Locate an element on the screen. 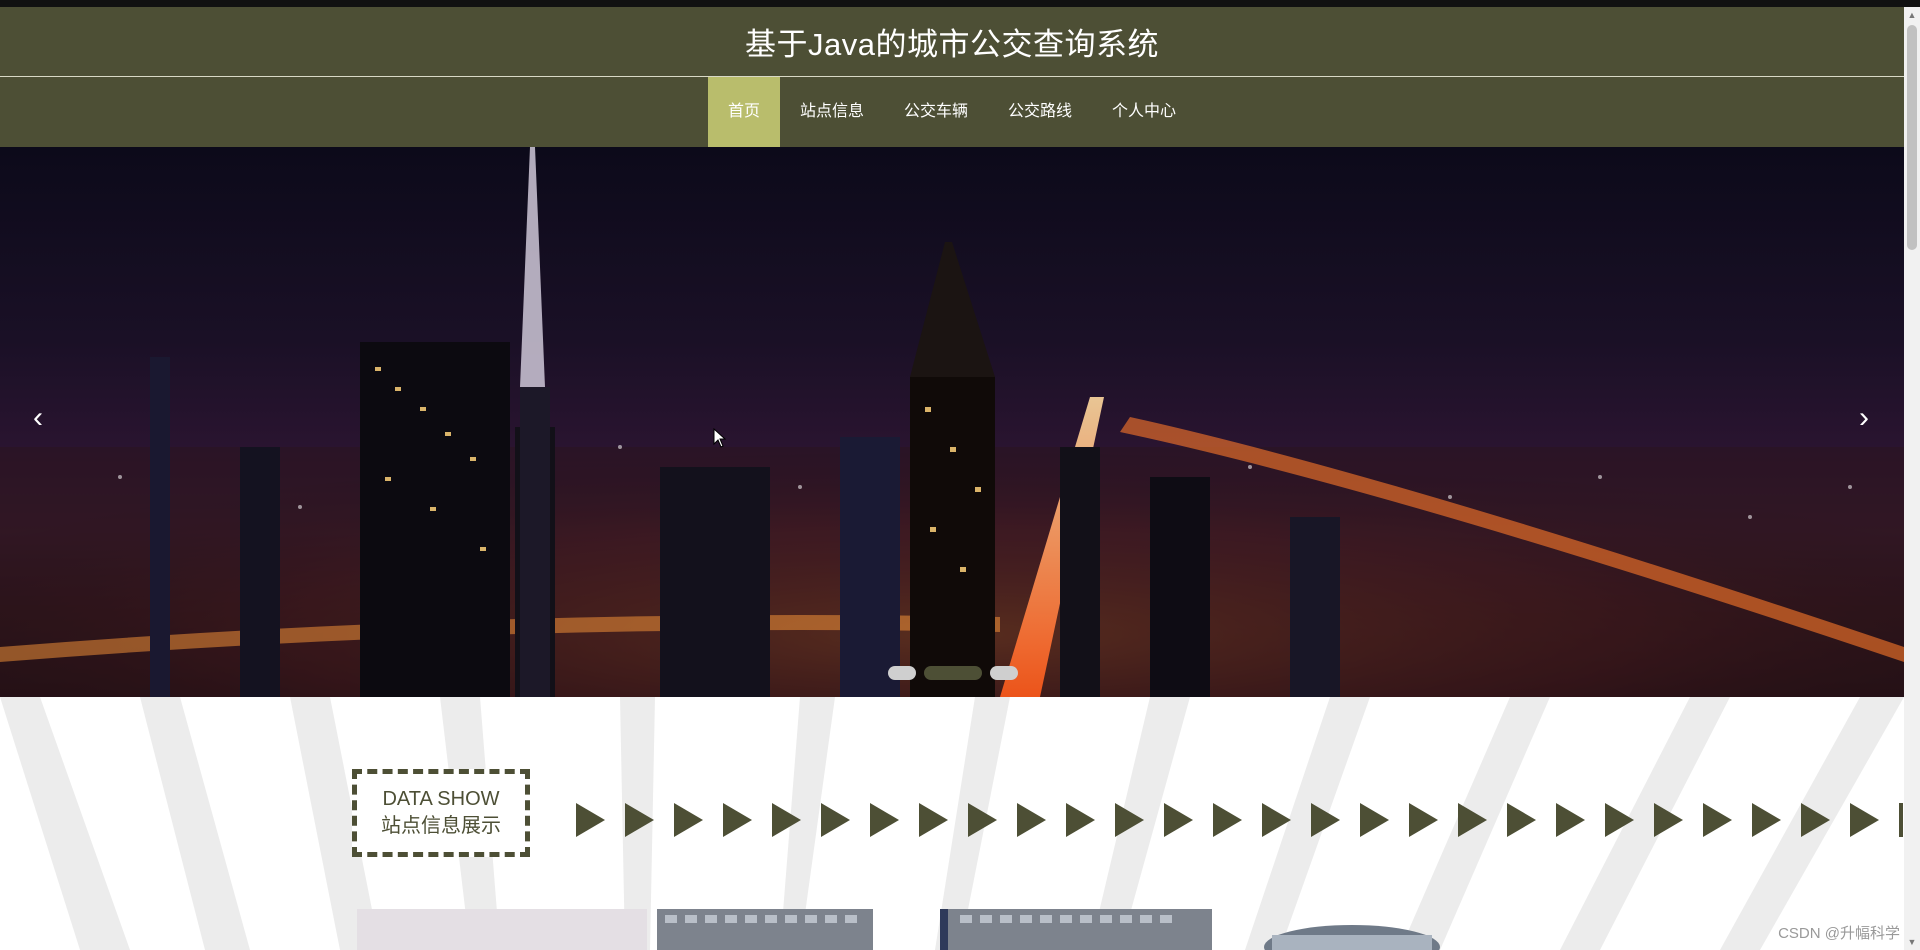  section-title-en: DATA SHOW is located at coordinates (441, 799).